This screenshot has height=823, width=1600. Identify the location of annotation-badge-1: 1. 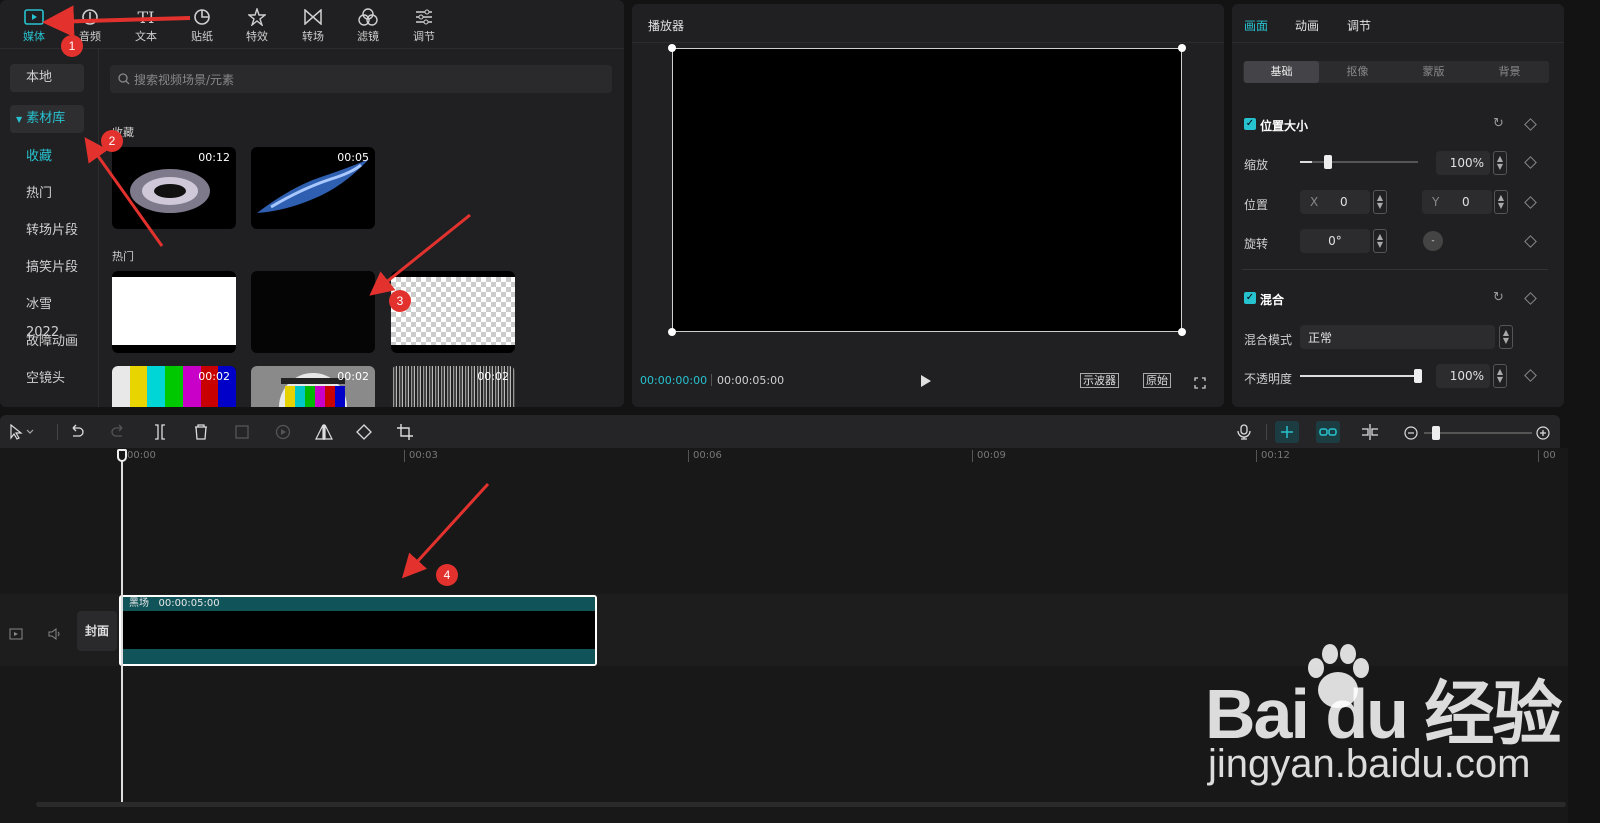
(72, 46).